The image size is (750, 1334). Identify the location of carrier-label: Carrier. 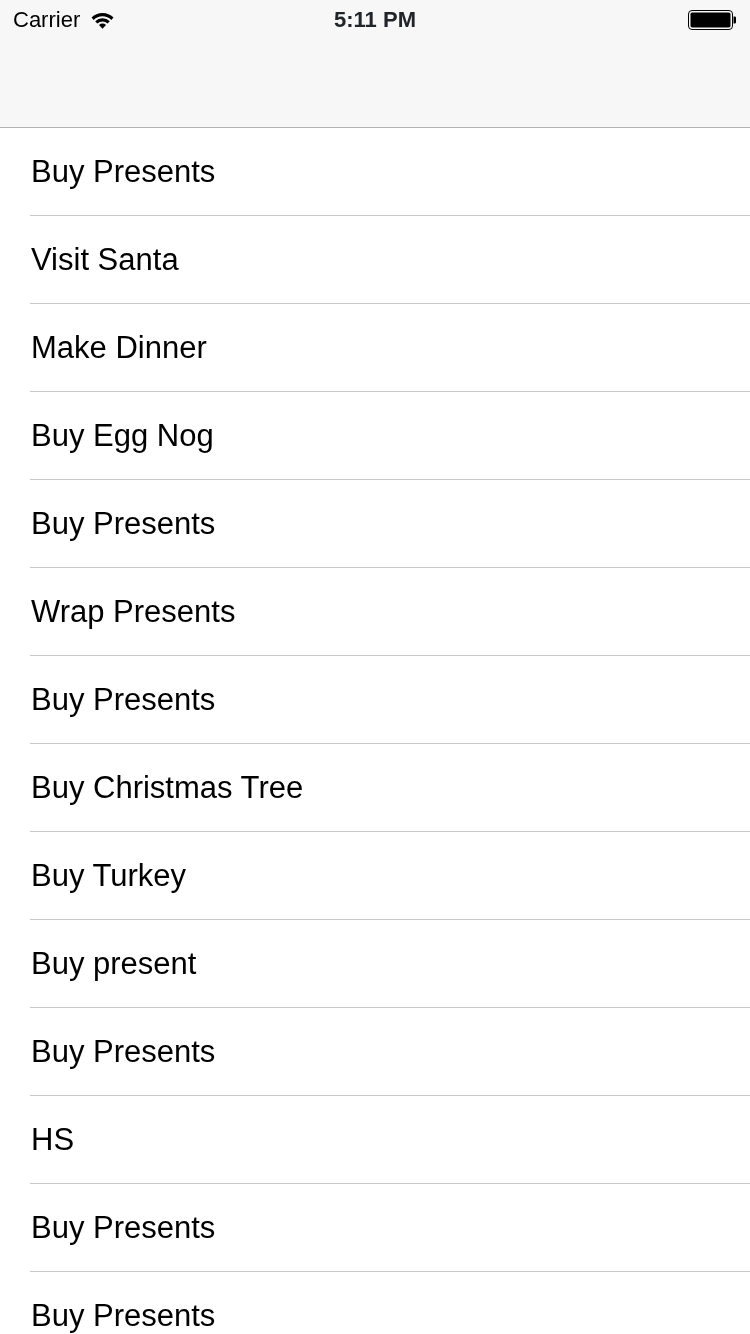
(47, 20).